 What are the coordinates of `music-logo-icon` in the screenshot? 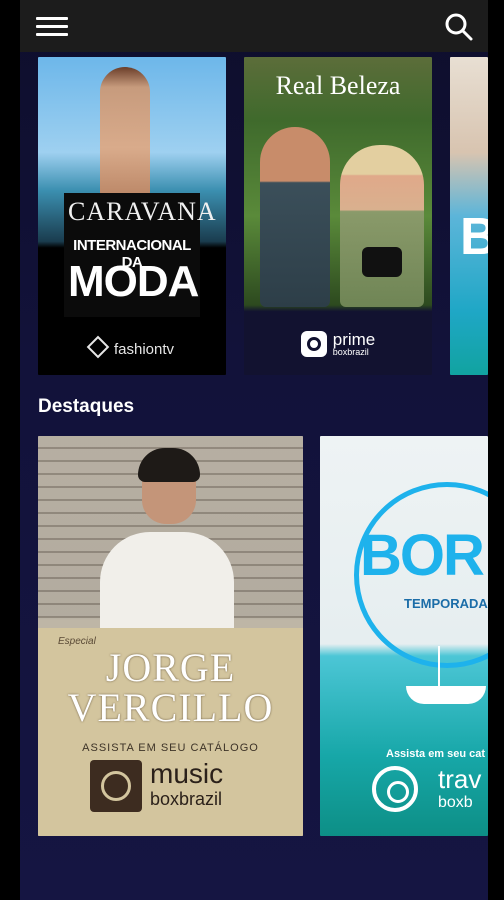 It's located at (116, 786).